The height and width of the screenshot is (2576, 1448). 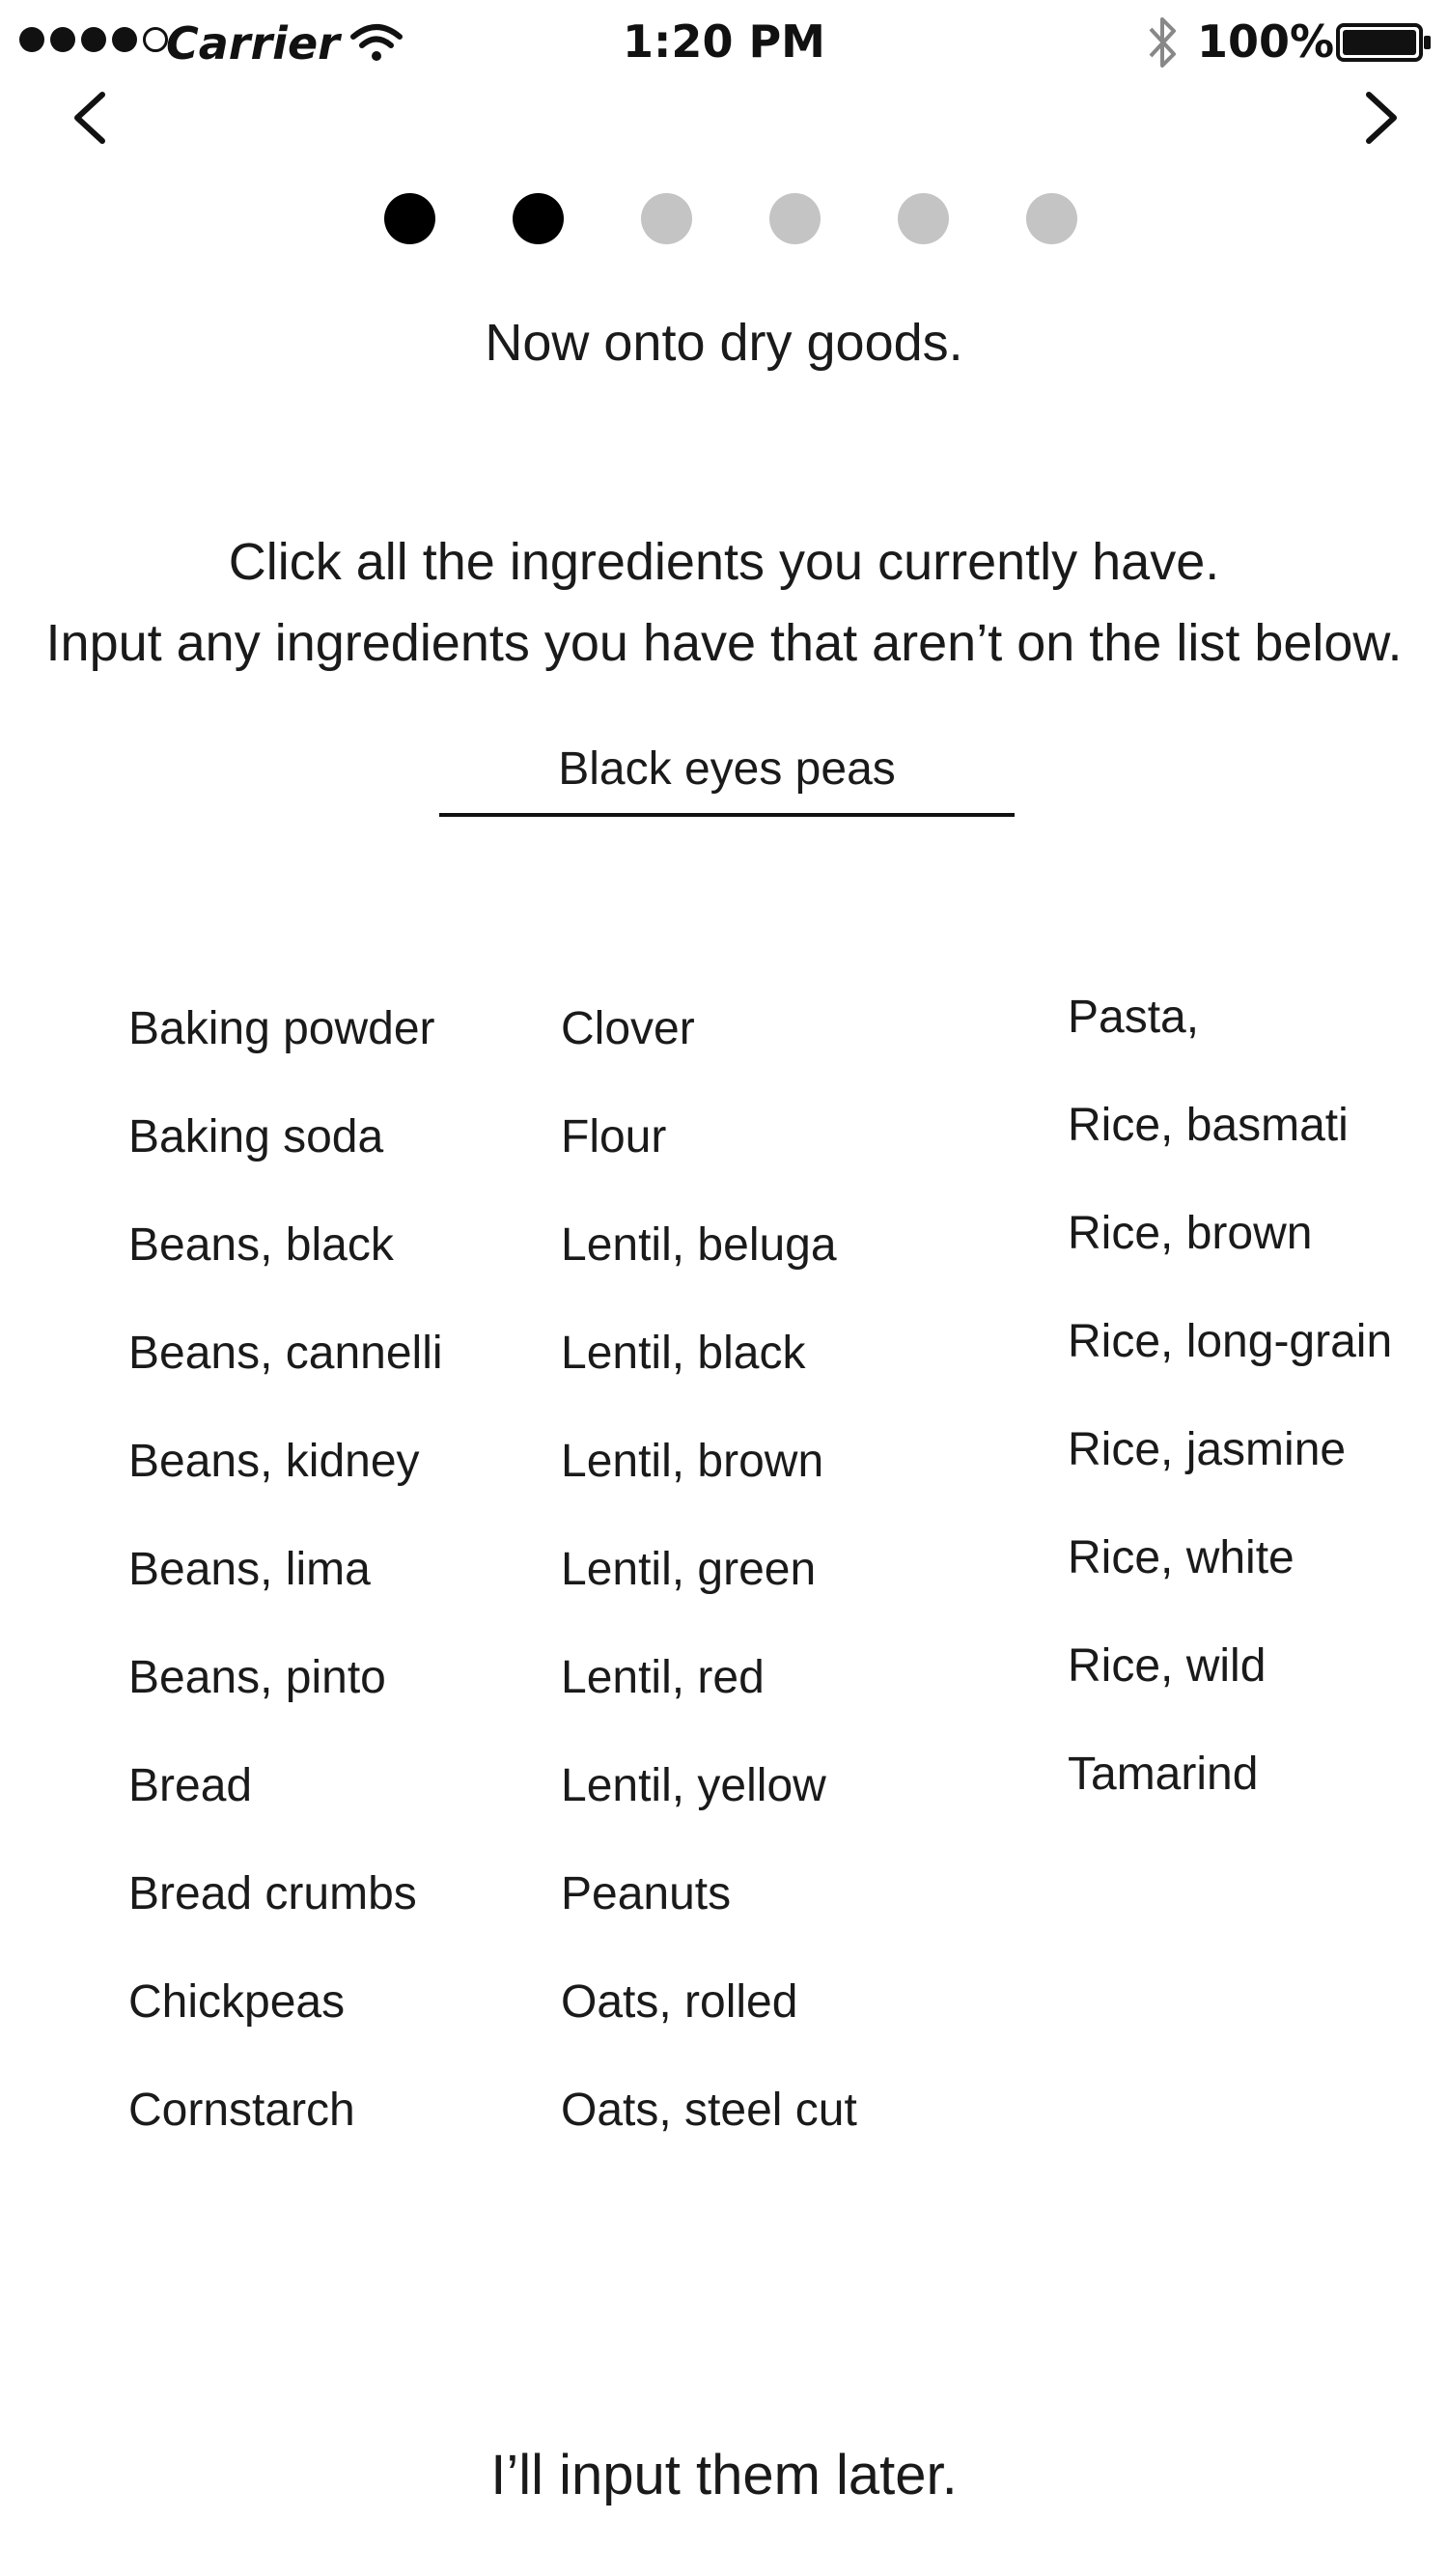 I want to click on ingredient-item: Baking soda, so click(x=285, y=1137).